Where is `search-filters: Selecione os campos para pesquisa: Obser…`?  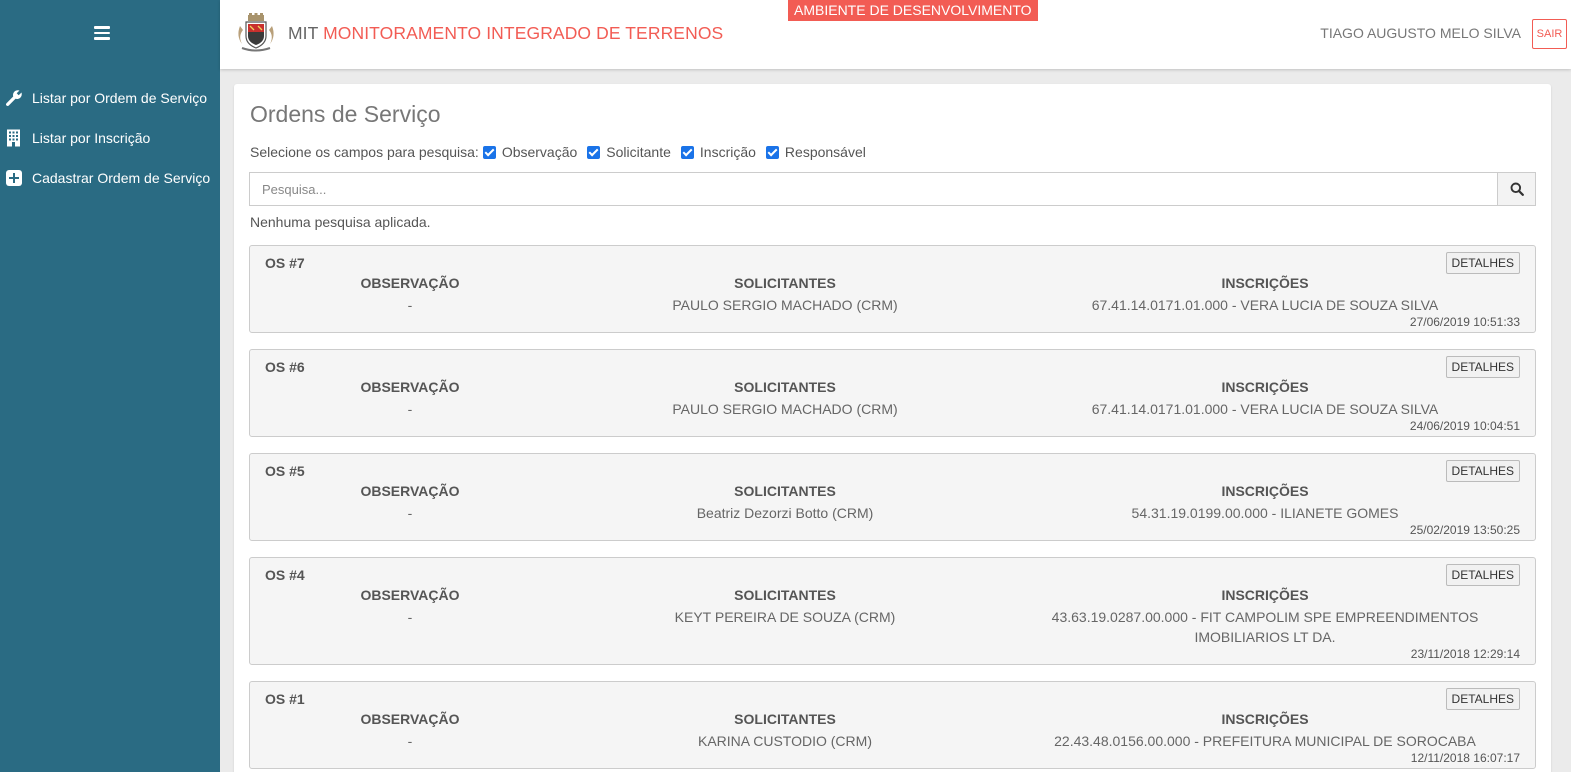
search-filters: Selecione os campos para pesquisa: Obser… is located at coordinates (563, 152).